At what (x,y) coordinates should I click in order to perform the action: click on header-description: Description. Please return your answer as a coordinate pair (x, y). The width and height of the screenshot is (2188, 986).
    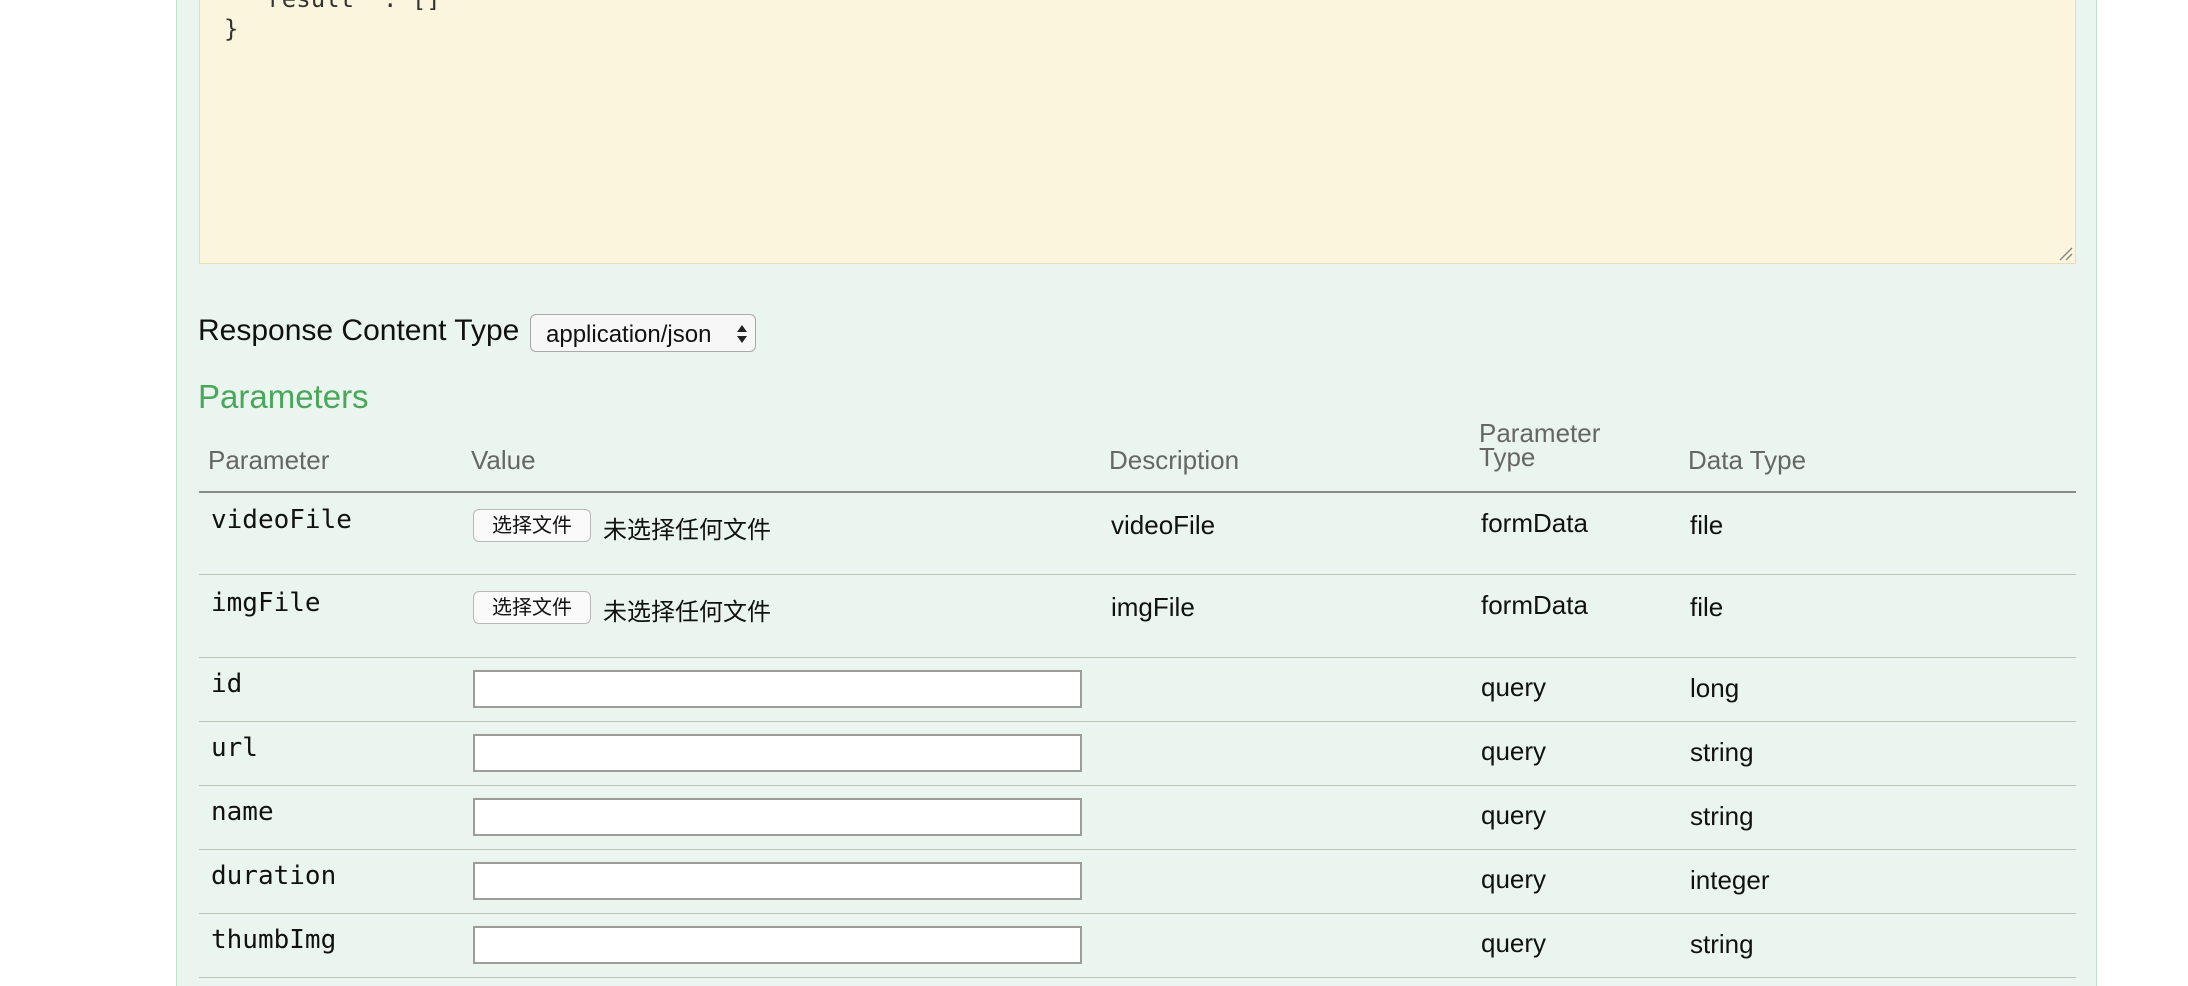
    Looking at the image, I should click on (1174, 460).